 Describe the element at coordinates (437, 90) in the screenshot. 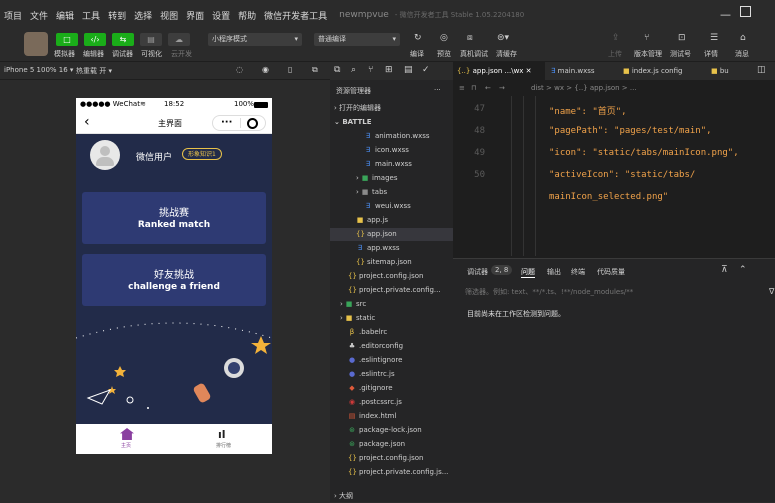

I see `explorer-more: ···` at that location.